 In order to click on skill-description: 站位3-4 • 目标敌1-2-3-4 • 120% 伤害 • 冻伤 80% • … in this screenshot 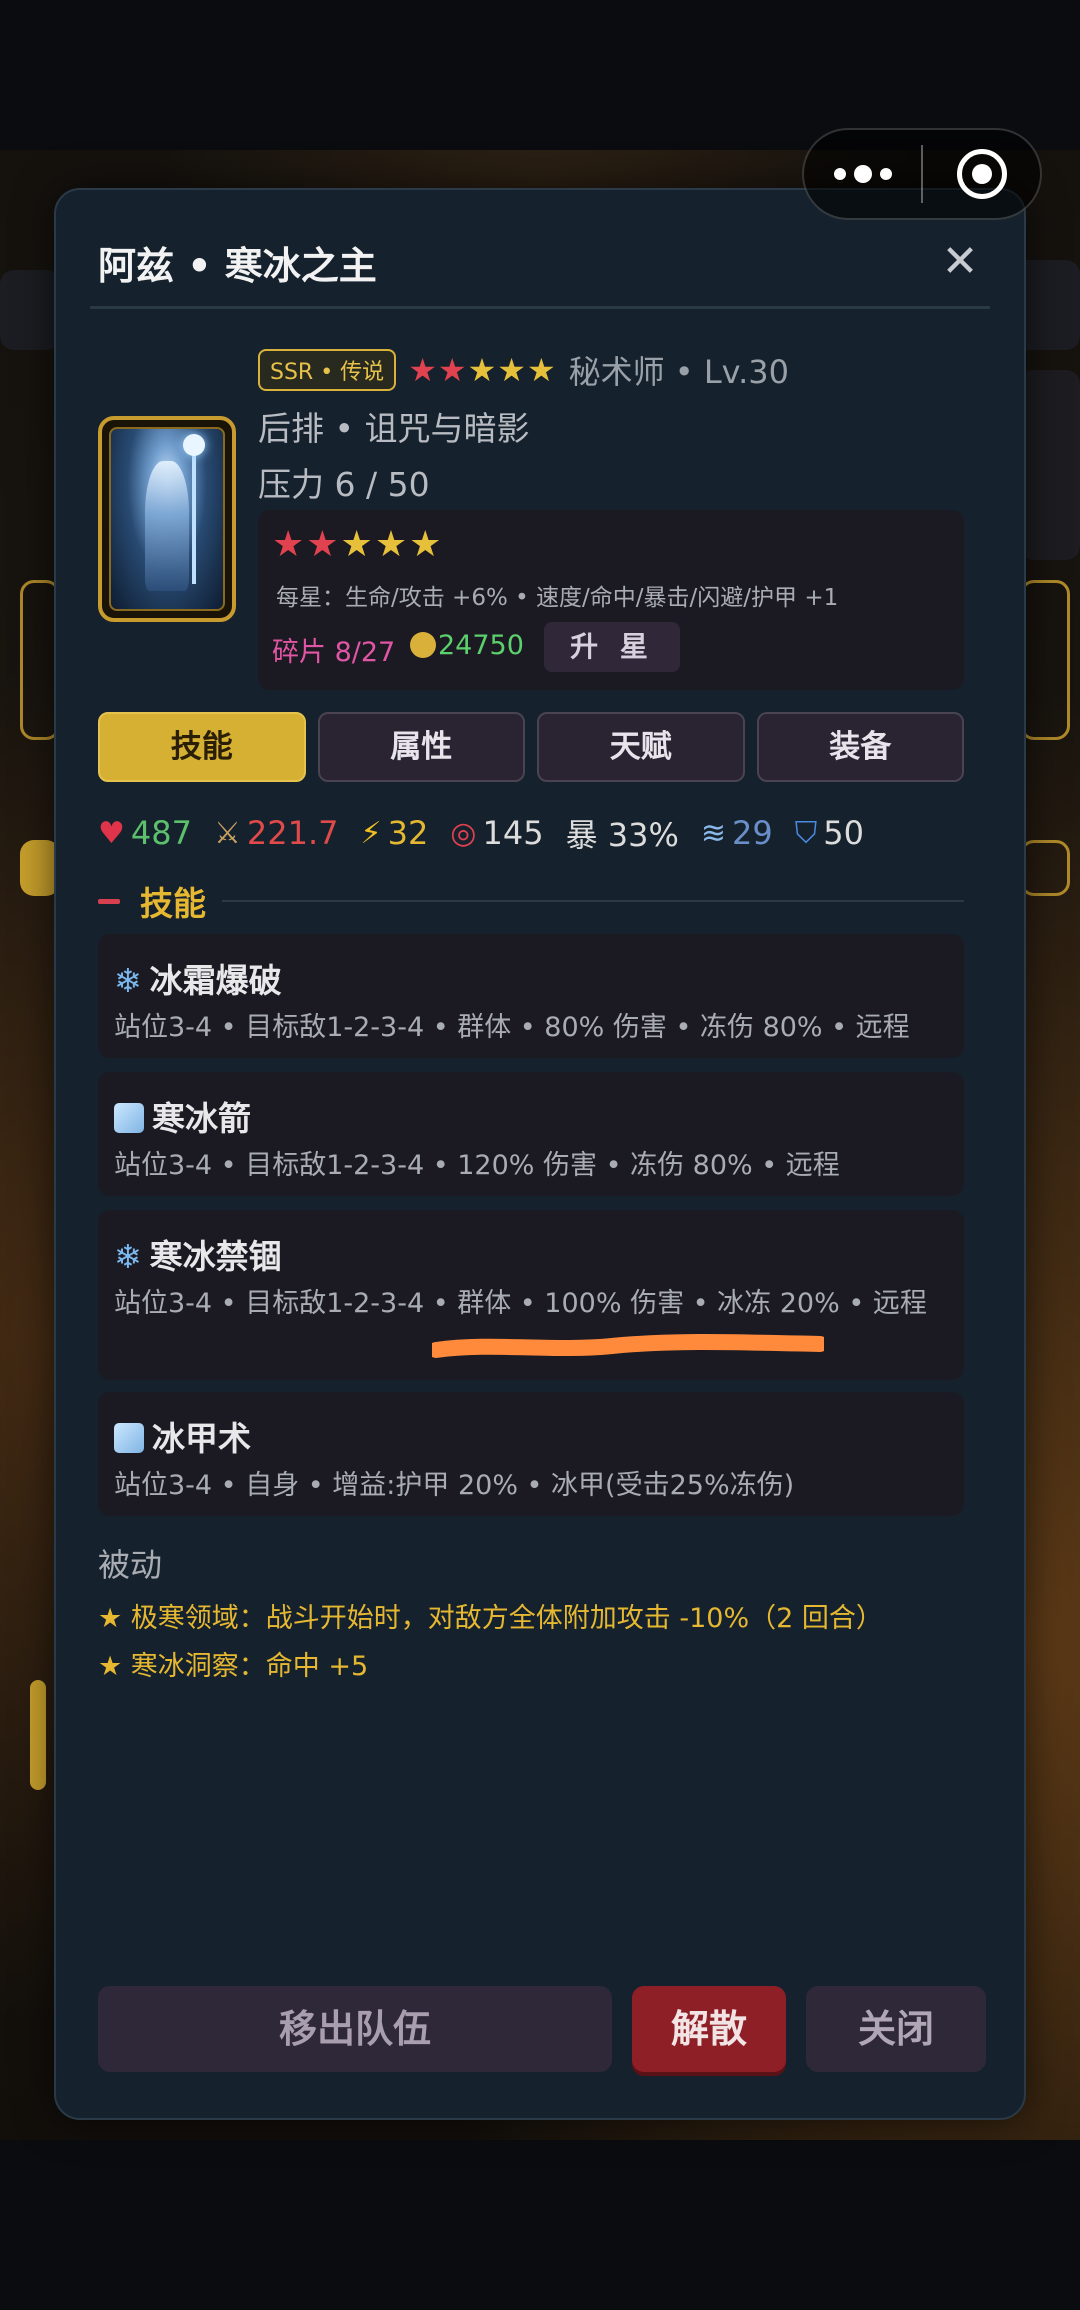, I will do `click(477, 1165)`.